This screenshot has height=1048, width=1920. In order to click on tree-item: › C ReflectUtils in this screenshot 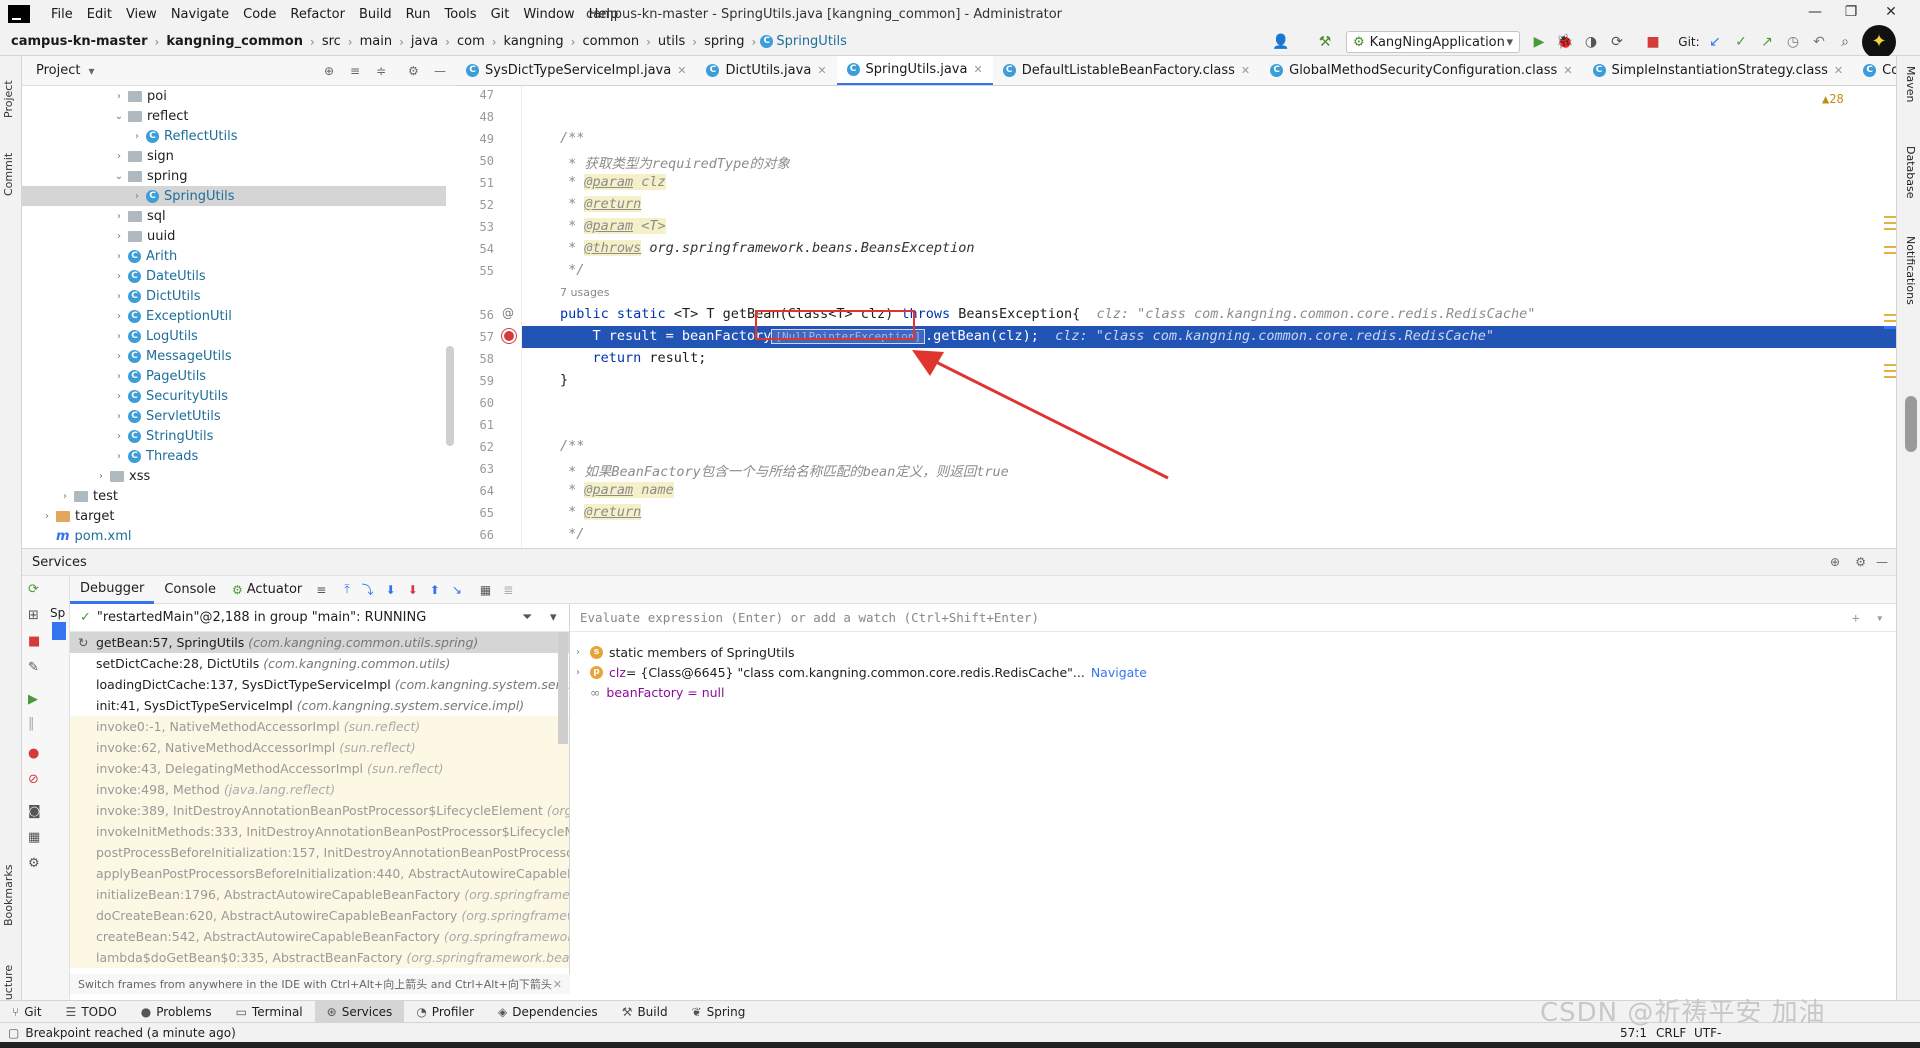, I will do `click(234, 136)`.